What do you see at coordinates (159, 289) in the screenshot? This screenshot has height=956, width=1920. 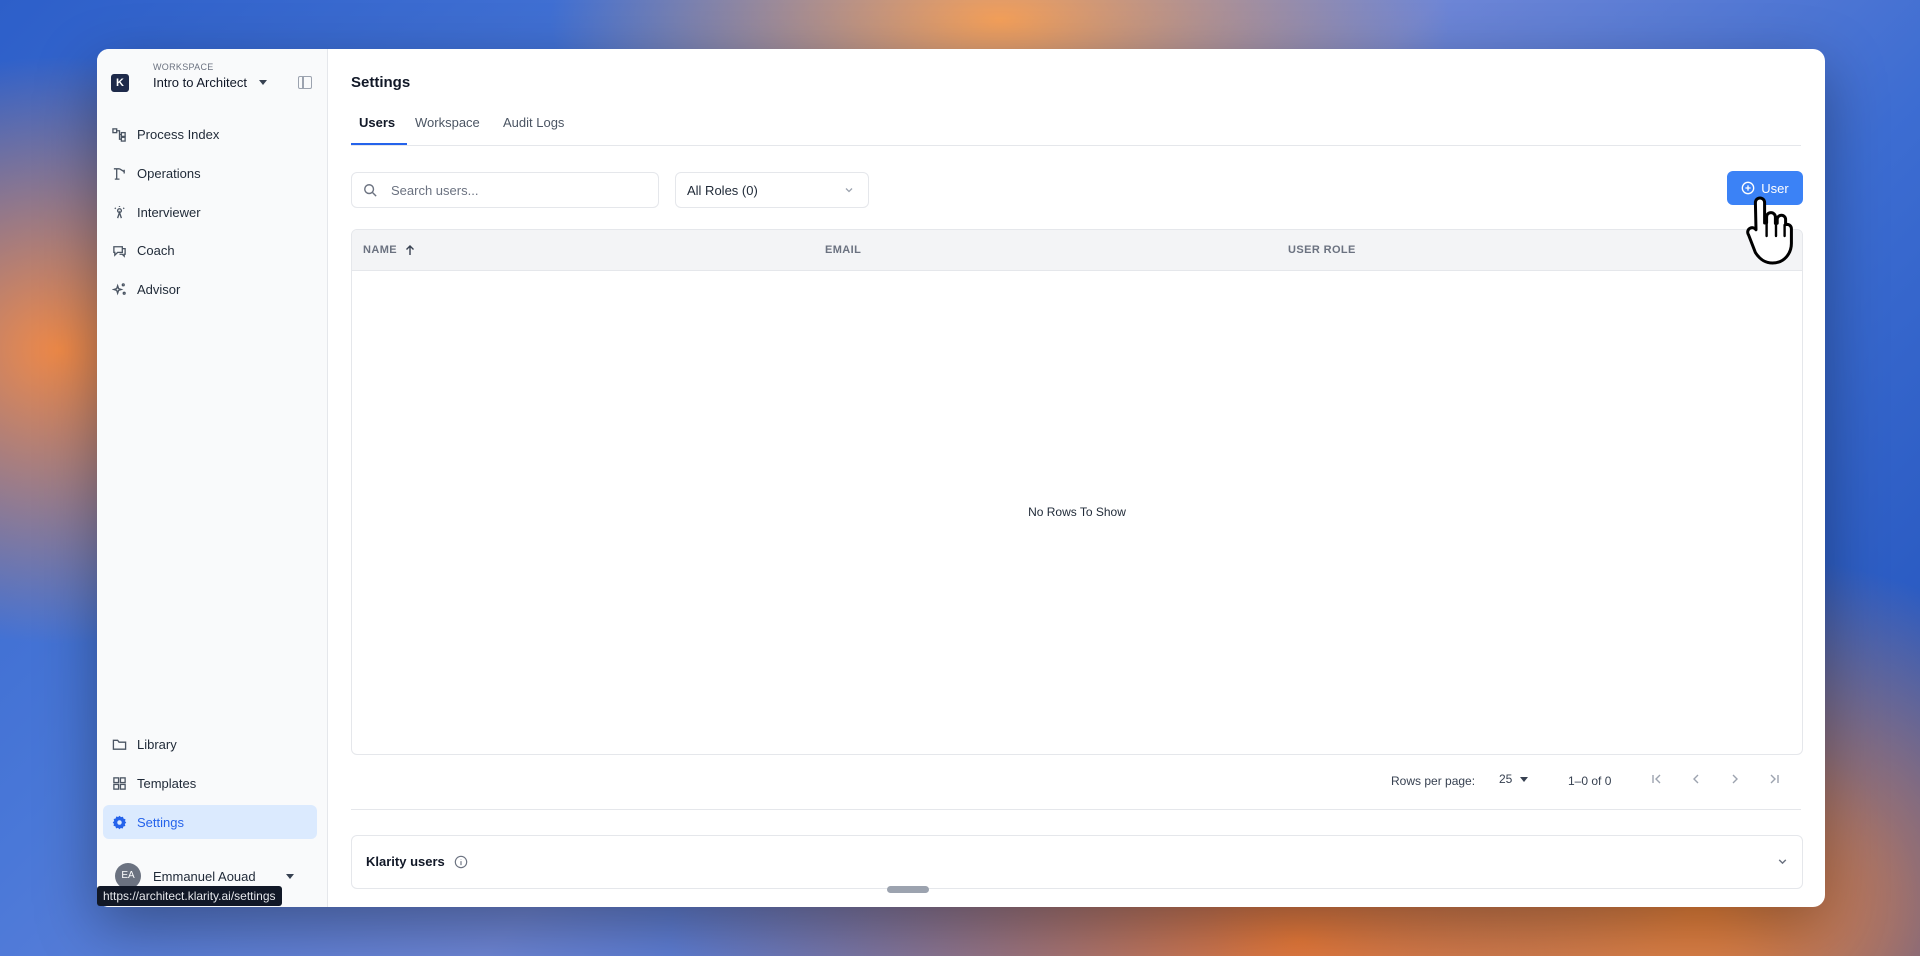 I see `sidebar-item-label: Advisor` at bounding box center [159, 289].